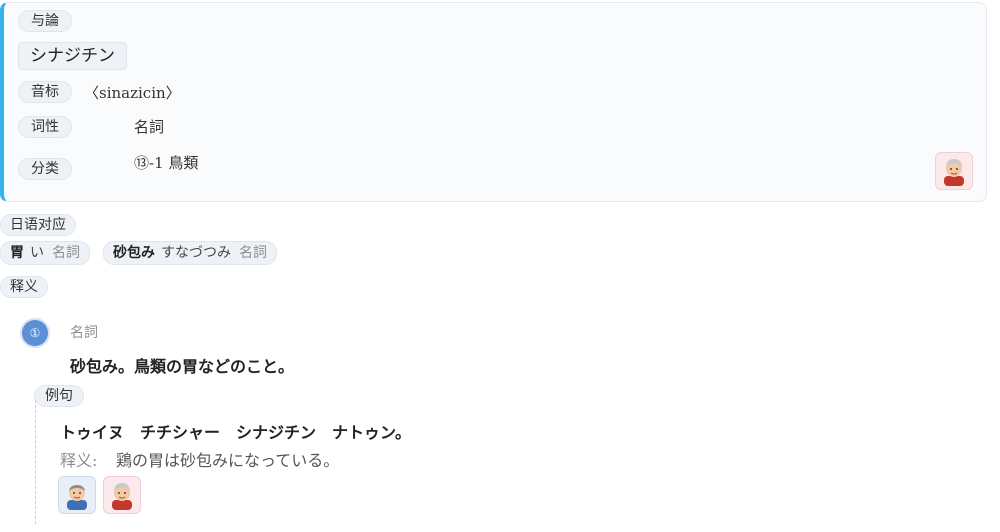 The image size is (1000, 532). I want to click on elderly-man-avatar-icon, so click(77, 495).